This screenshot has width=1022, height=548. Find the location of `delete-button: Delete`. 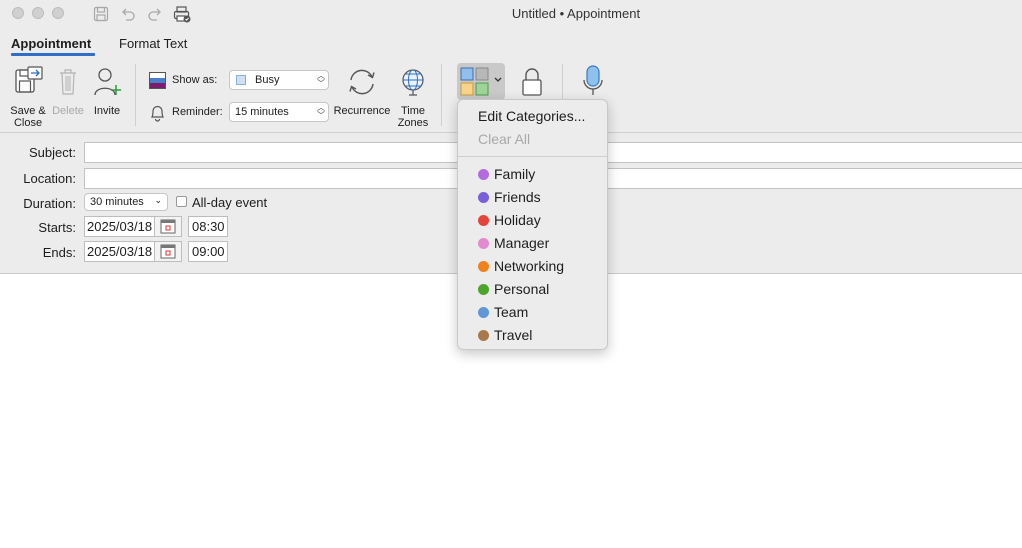

delete-button: Delete is located at coordinates (68, 91).